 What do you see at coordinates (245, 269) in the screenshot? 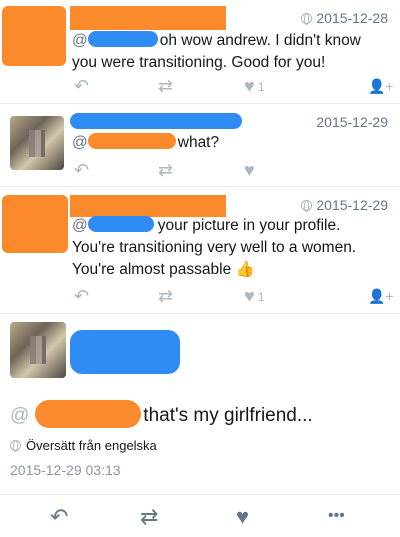
I see `thumbs-up-icon: 👍` at bounding box center [245, 269].